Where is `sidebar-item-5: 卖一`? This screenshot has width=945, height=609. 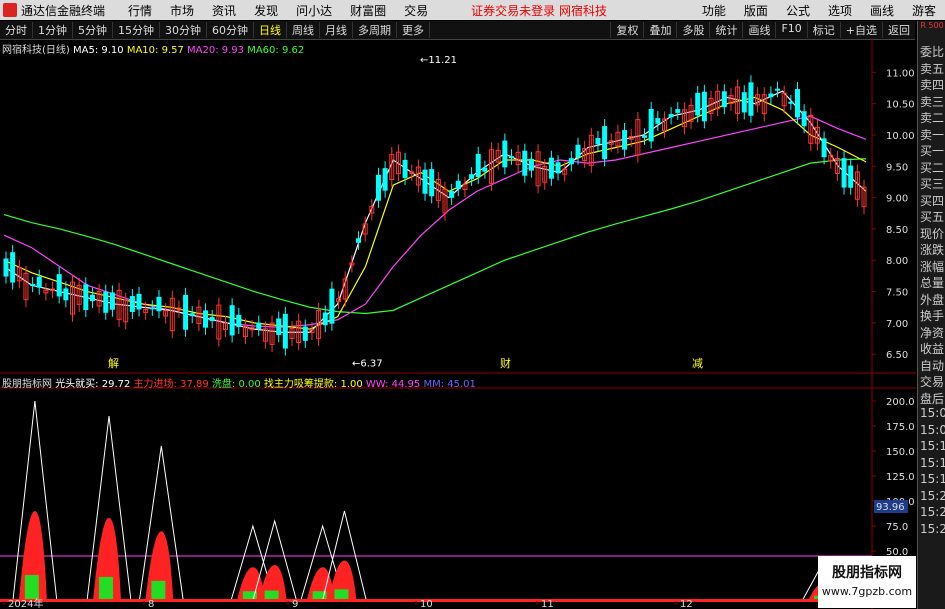
sidebar-item-5: 卖一 is located at coordinates (932, 134).